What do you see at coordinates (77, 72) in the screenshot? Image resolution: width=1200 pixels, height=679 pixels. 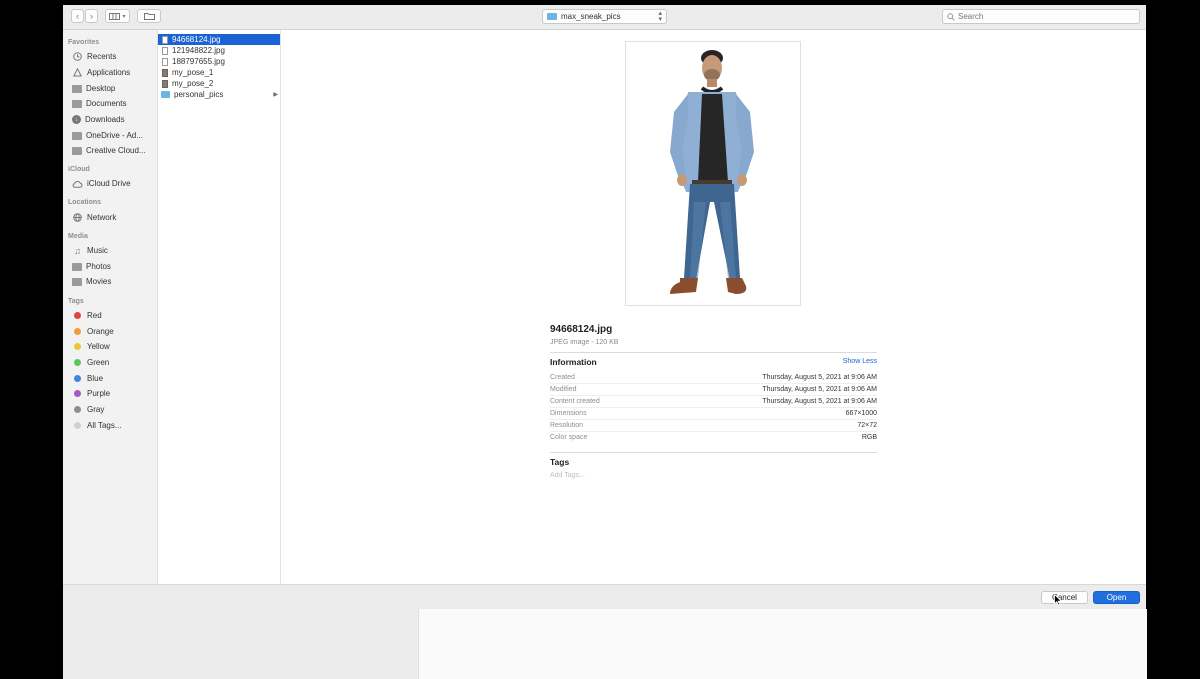 I see `applications-icon` at bounding box center [77, 72].